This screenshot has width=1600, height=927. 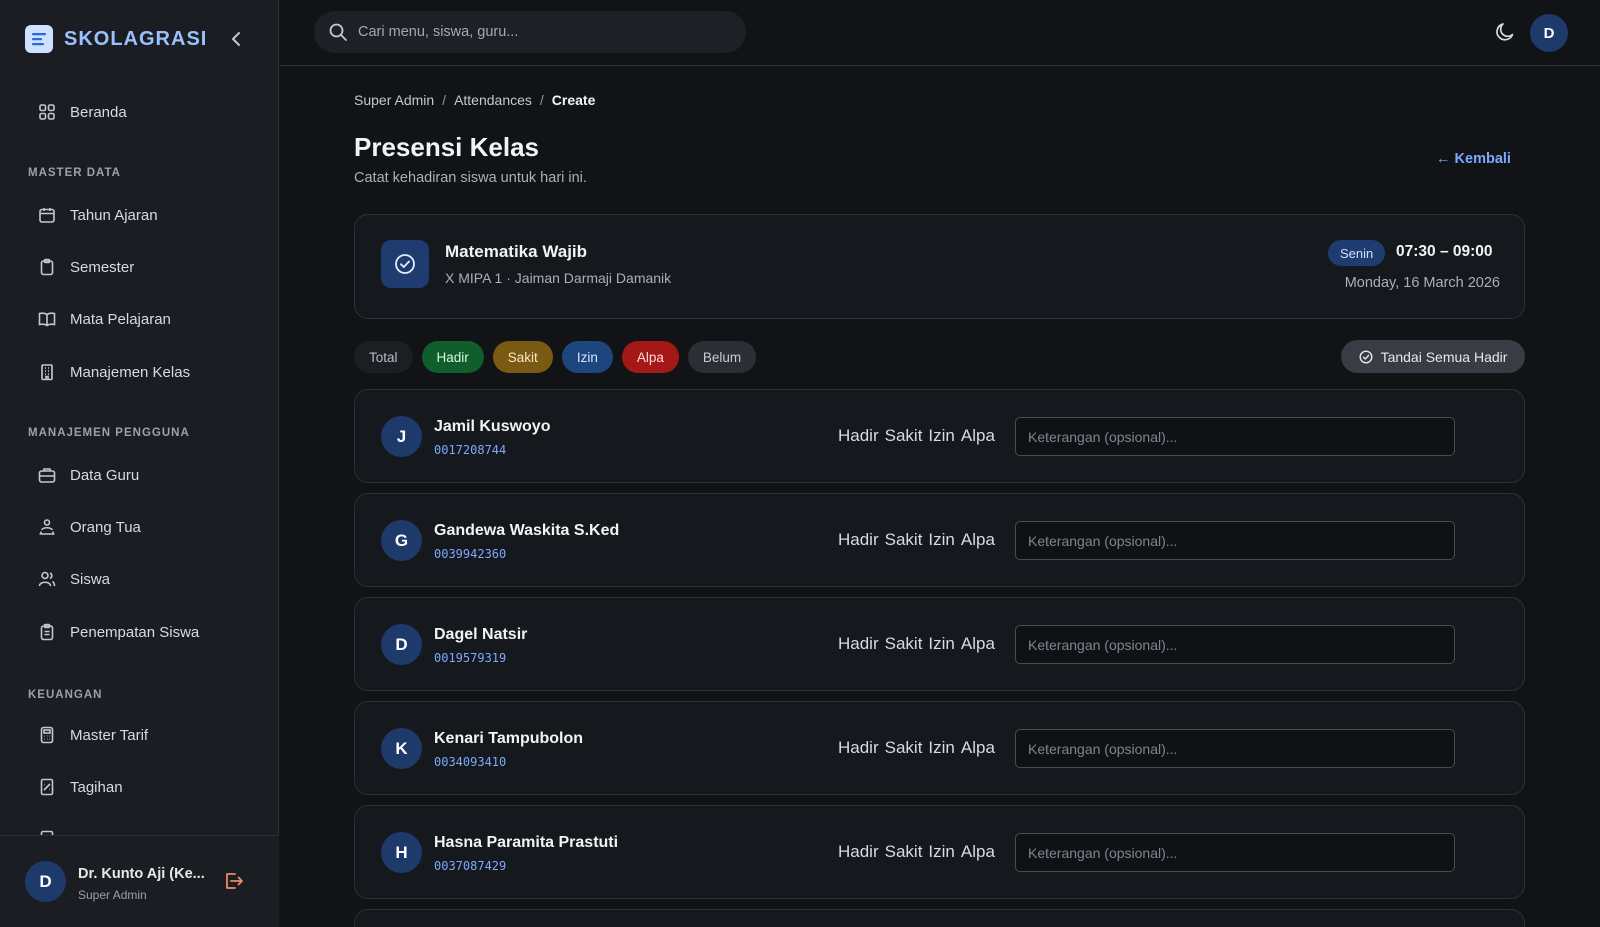 I want to click on sidebar-item-tahun-ajaran: Tahun Ajaran, so click(x=140, y=215).